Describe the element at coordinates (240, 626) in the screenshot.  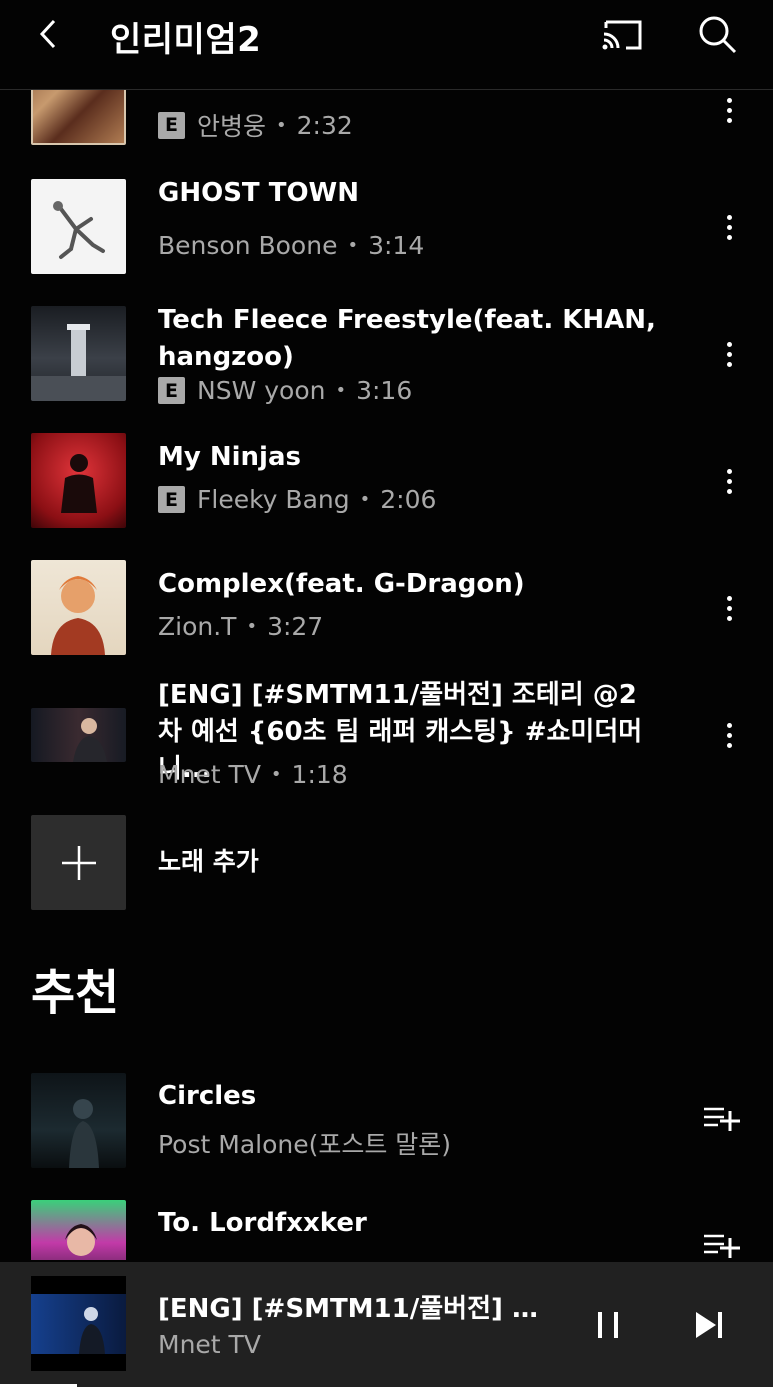
I see `song-subtitle: Zion.T • 3:27` at that location.